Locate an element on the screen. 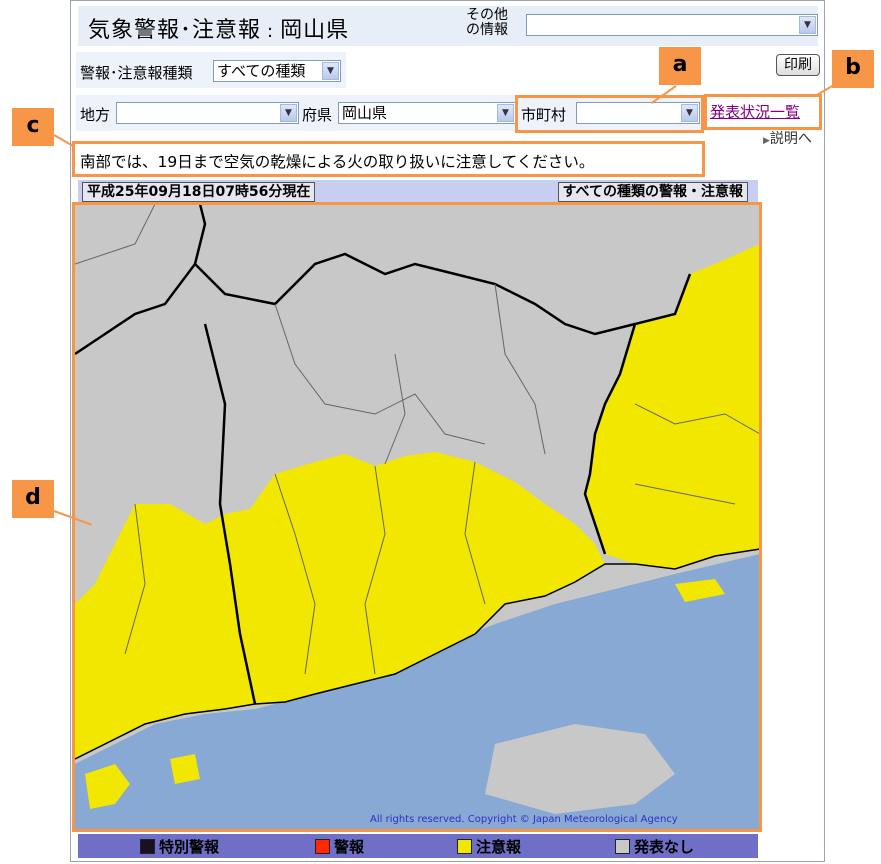 The width and height of the screenshot is (881, 864). prefecture-filter-label: 府県 is located at coordinates (317, 115).